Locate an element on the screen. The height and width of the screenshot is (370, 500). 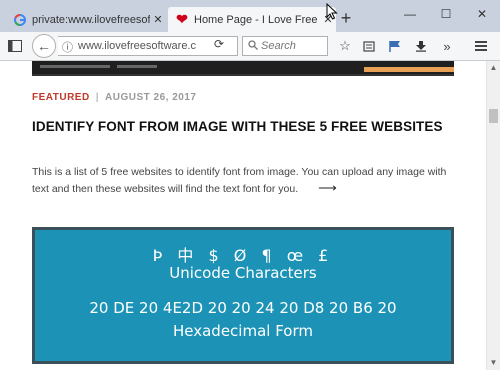
search-icon is located at coordinates (253, 46).